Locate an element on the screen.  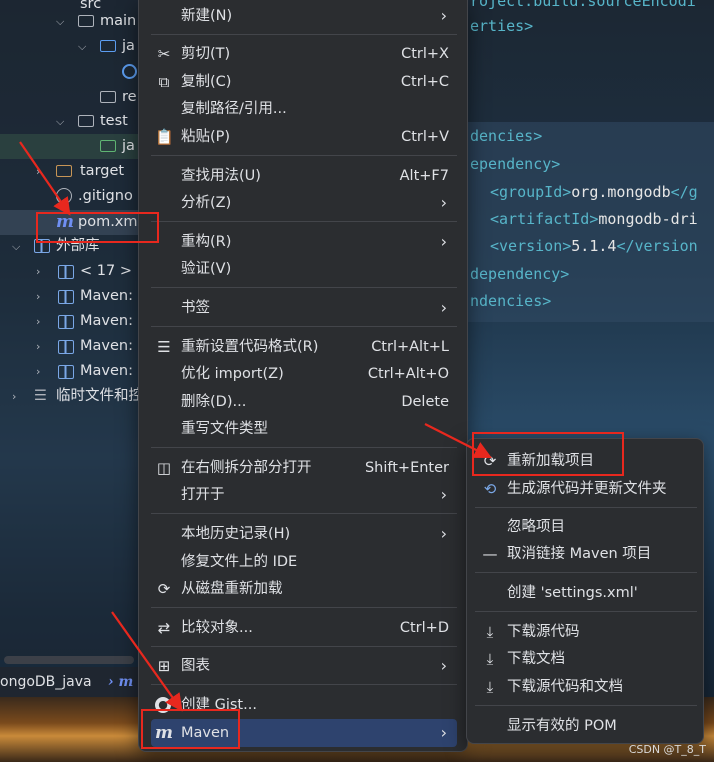
submenu-item-download-both: ⤓ 下载源代码和文档 is located at coordinates (586, 687).